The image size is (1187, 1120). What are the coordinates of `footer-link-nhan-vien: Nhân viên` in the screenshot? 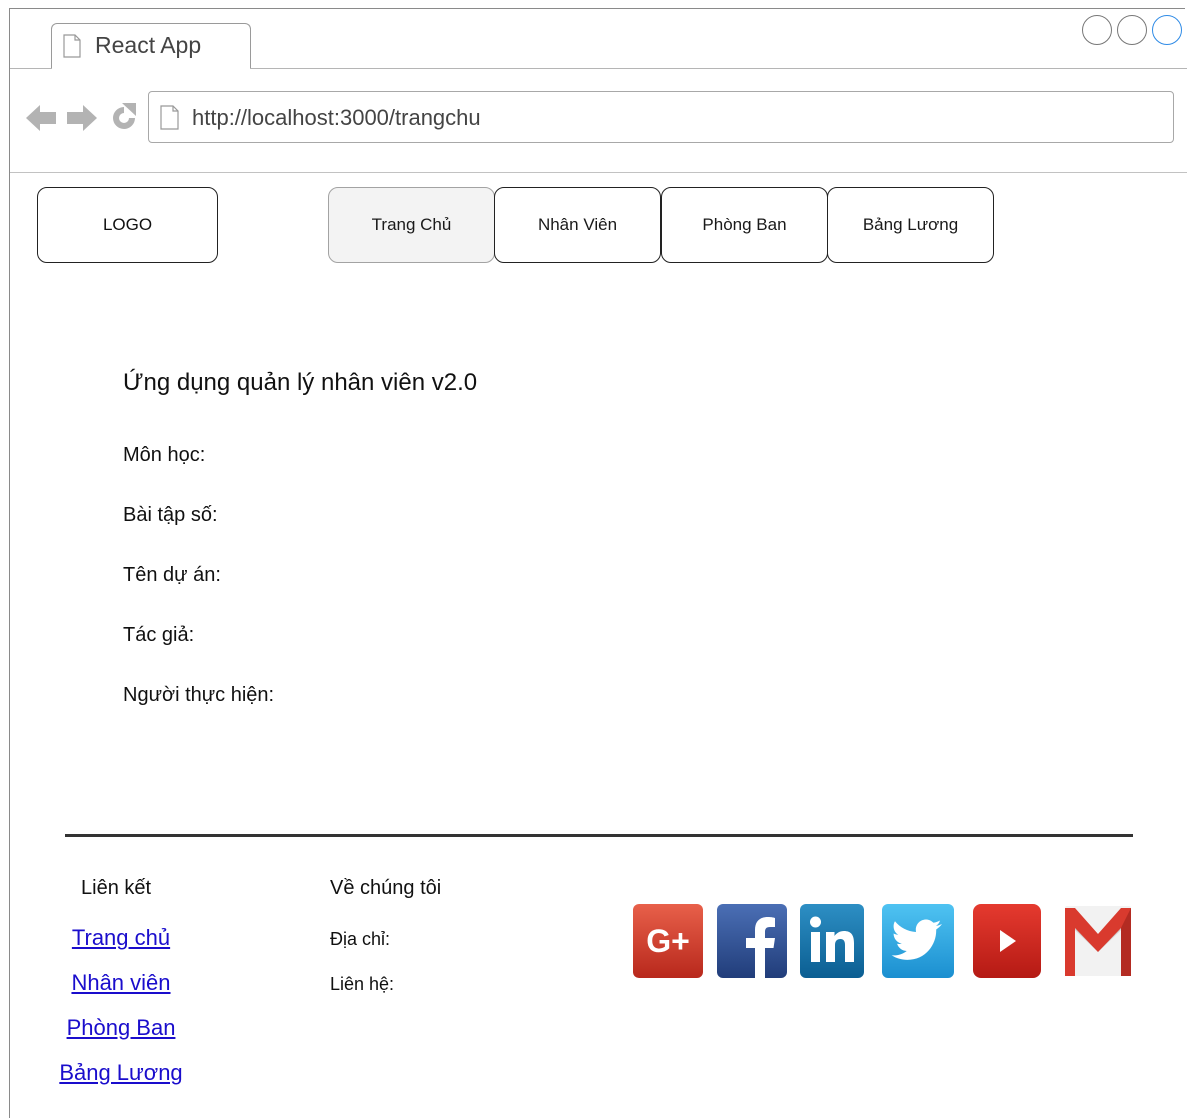 It's located at (121, 992).